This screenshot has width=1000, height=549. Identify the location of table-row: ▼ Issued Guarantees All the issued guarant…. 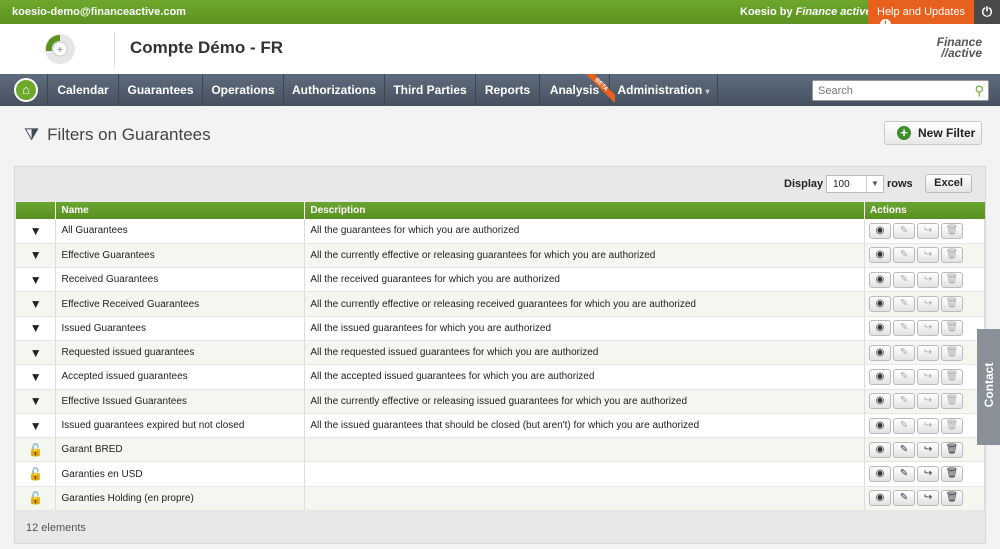
(500, 328).